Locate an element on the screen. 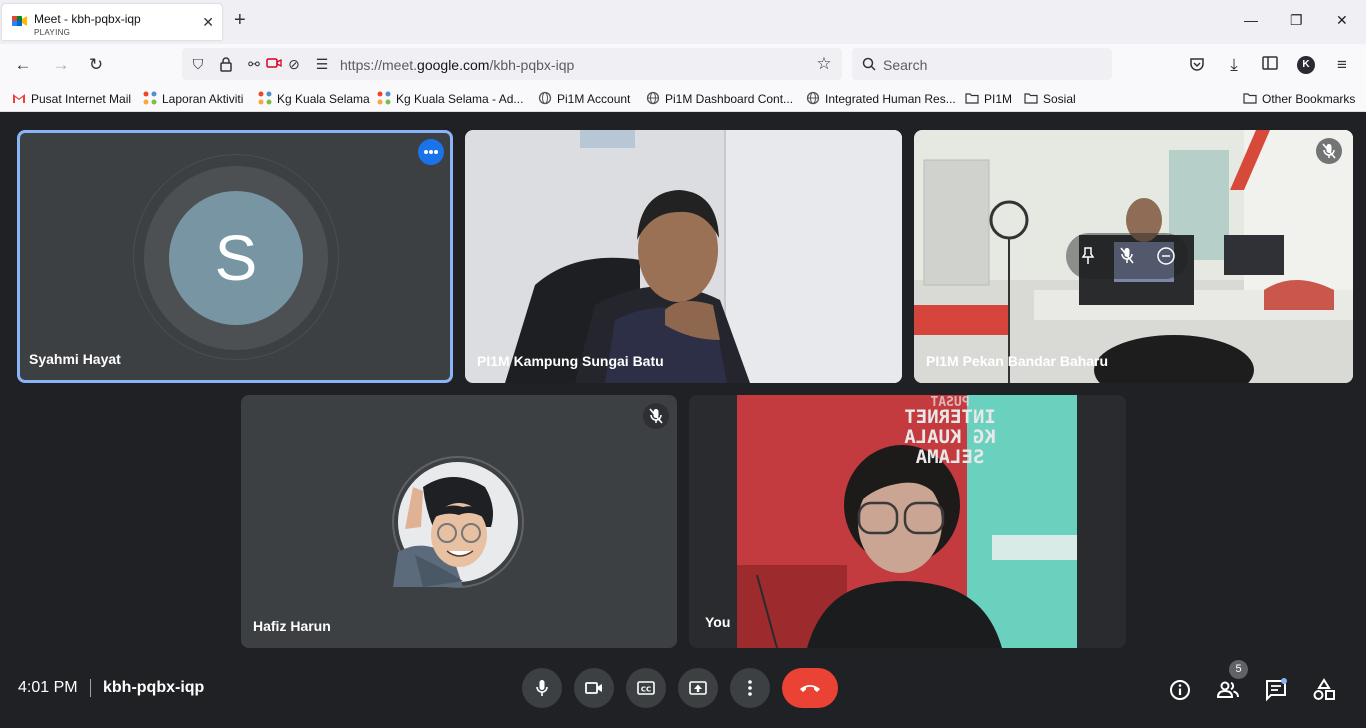  svg-text: CC is located at coordinates (646, 690).